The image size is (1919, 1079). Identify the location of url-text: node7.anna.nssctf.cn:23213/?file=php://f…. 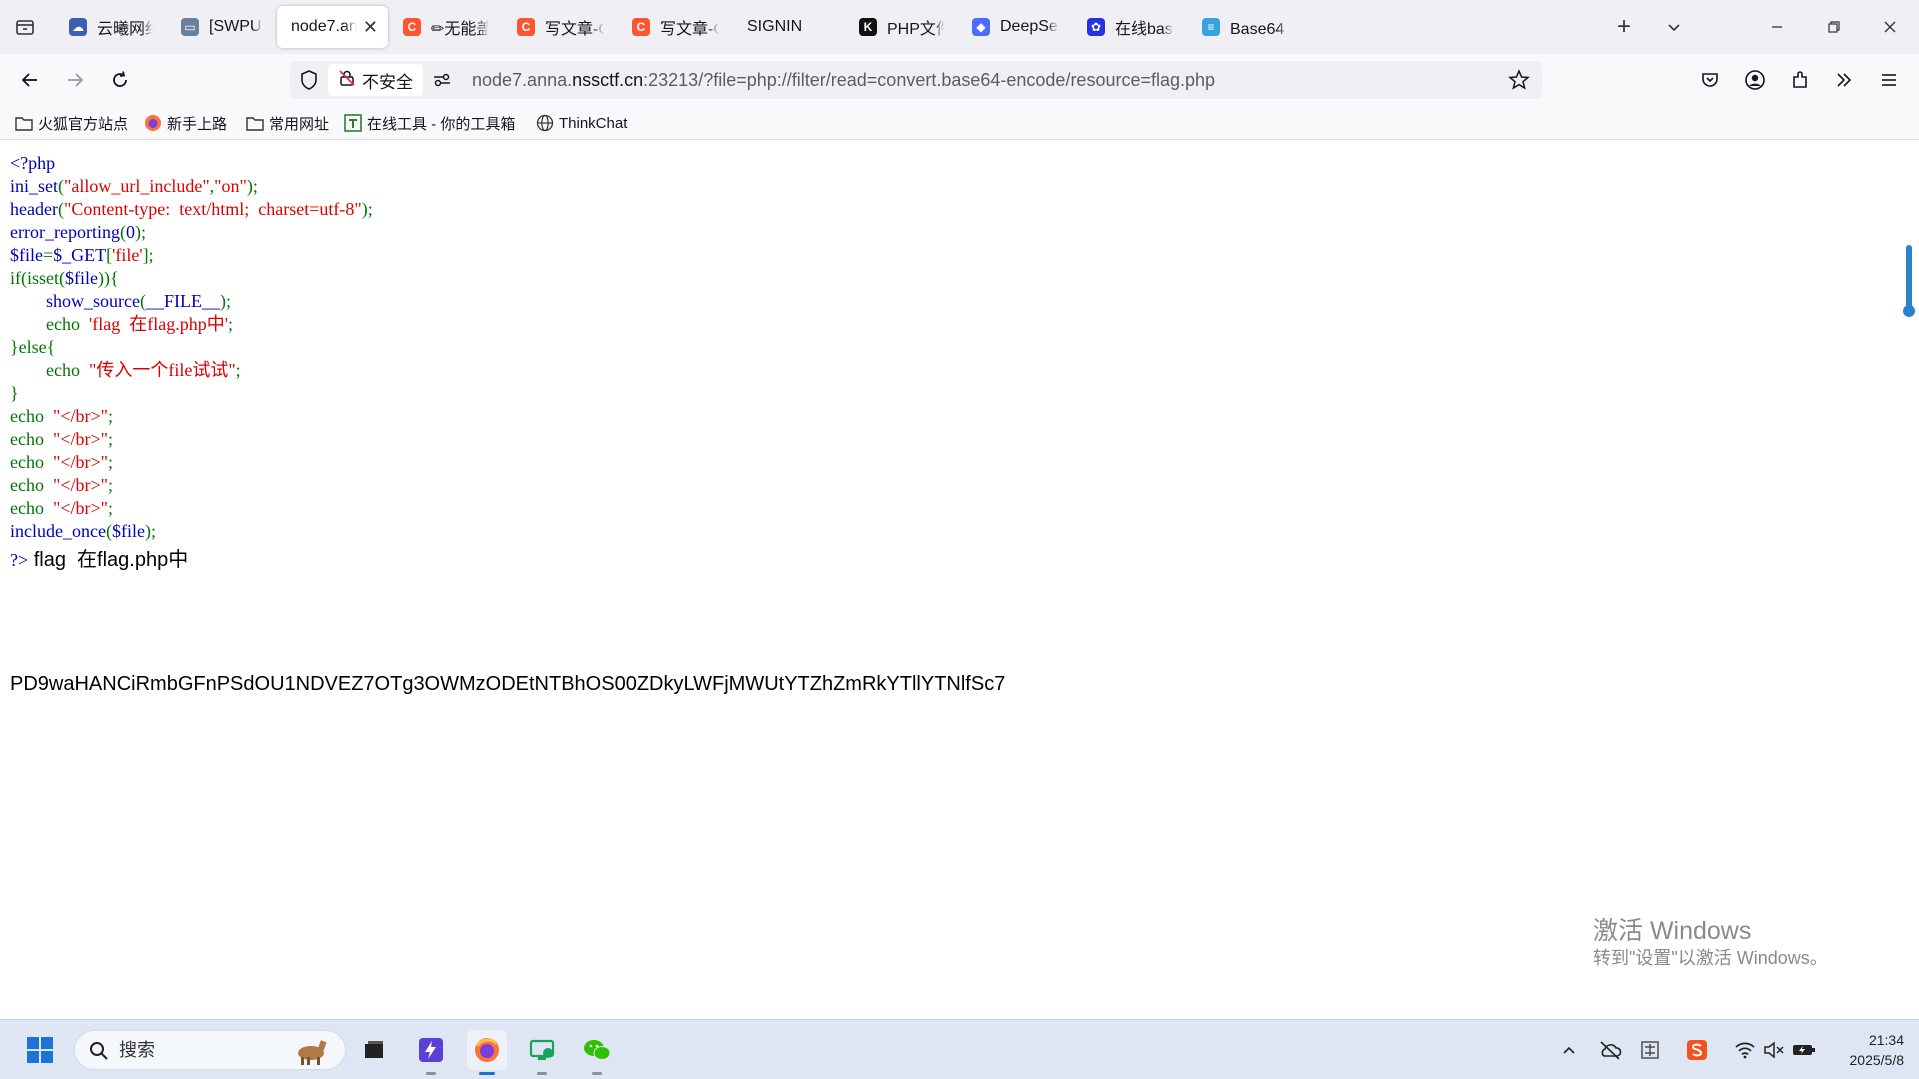
(843, 80).